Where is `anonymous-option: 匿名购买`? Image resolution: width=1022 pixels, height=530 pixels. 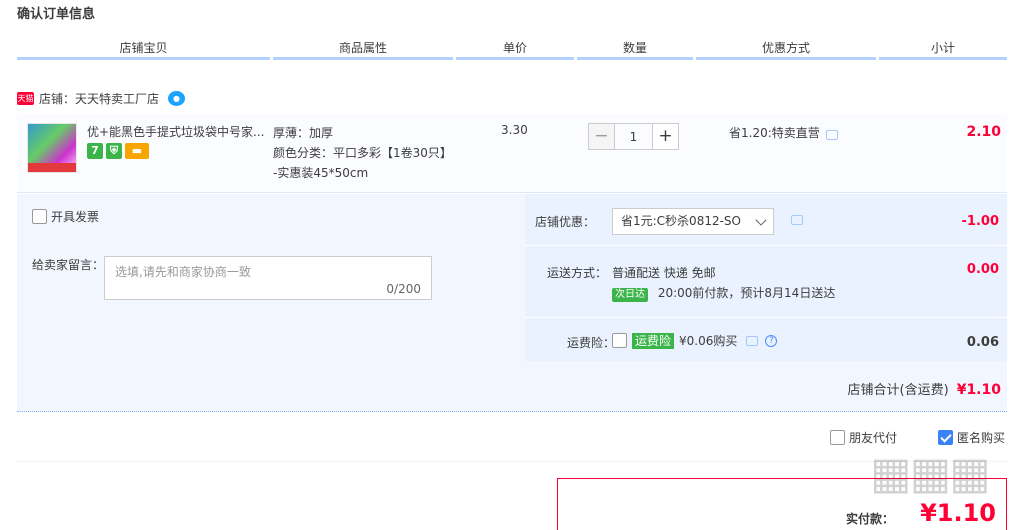
anonymous-option: 匿名购买 is located at coordinates (971, 437).